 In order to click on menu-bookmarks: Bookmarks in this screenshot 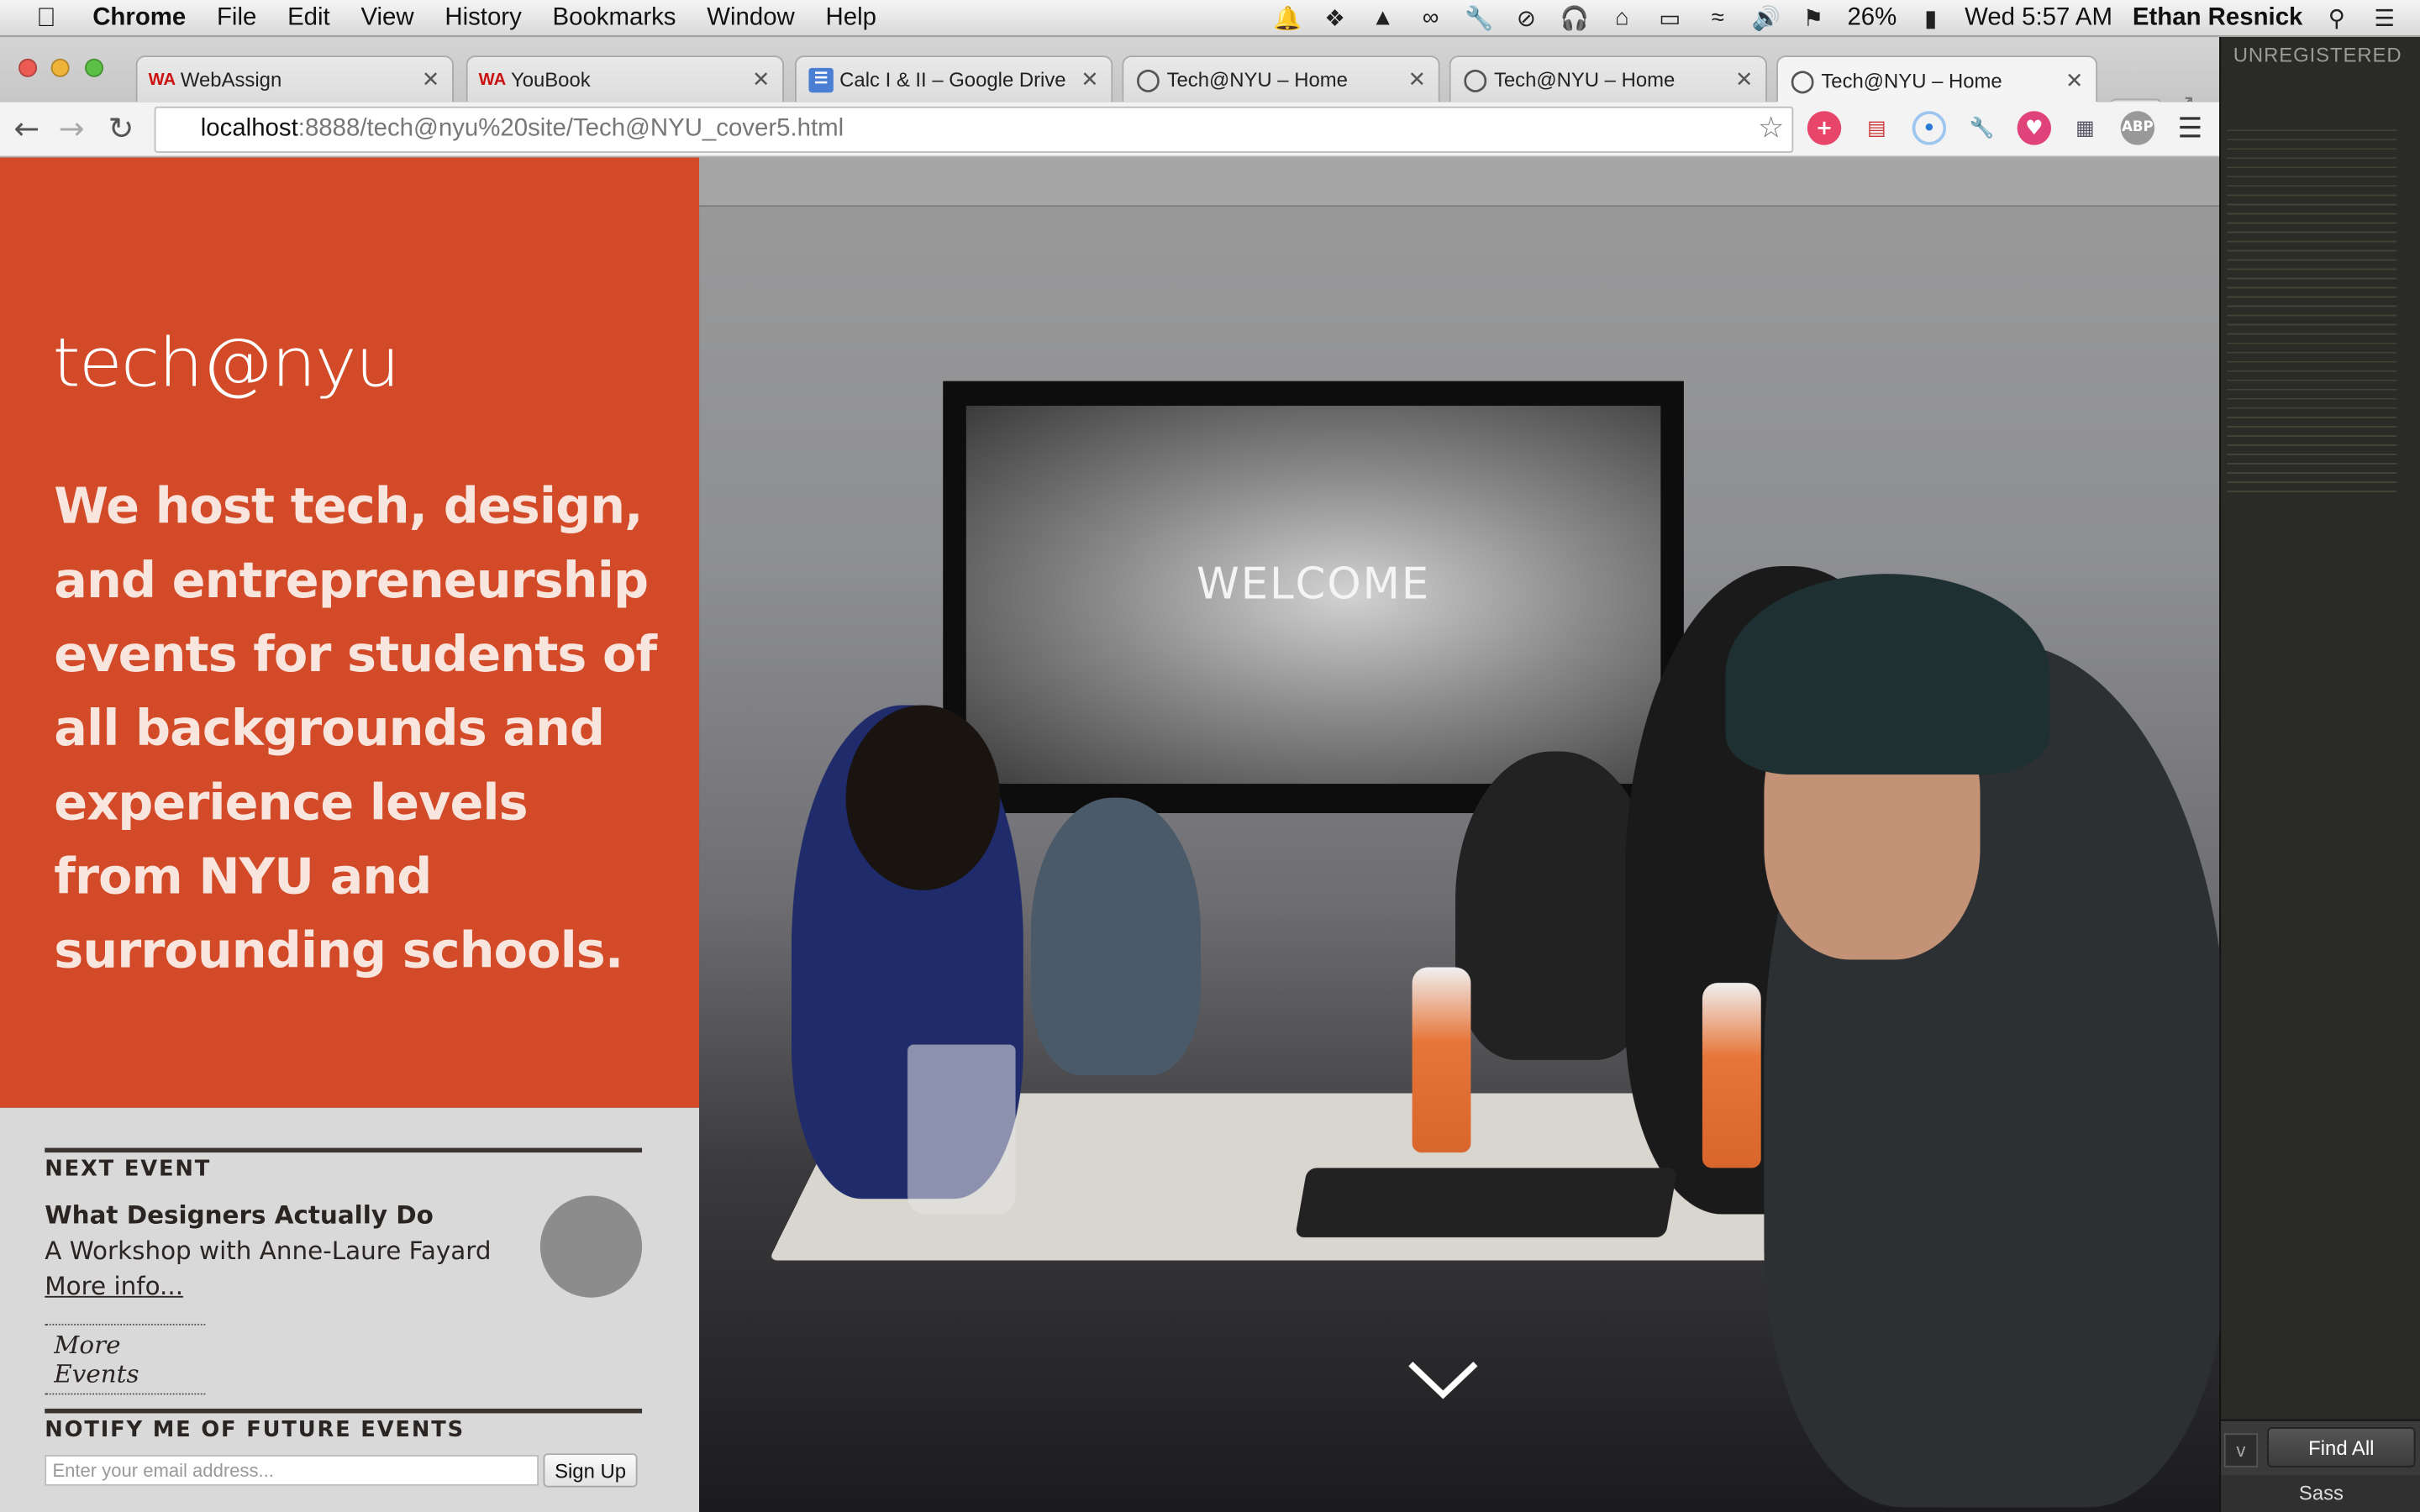, I will do `click(614, 18)`.